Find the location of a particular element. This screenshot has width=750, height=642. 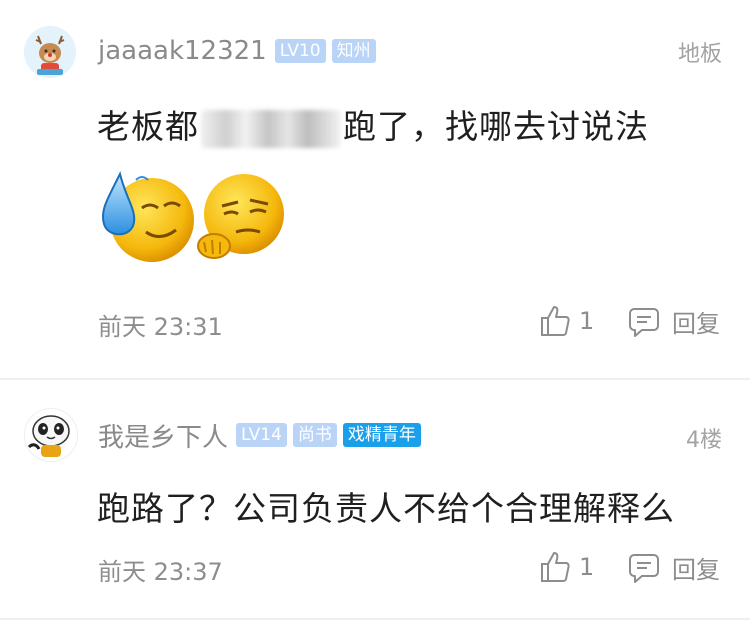

comment-text: 老板都 跑了，找哪去讨说法 is located at coordinates (373, 124).